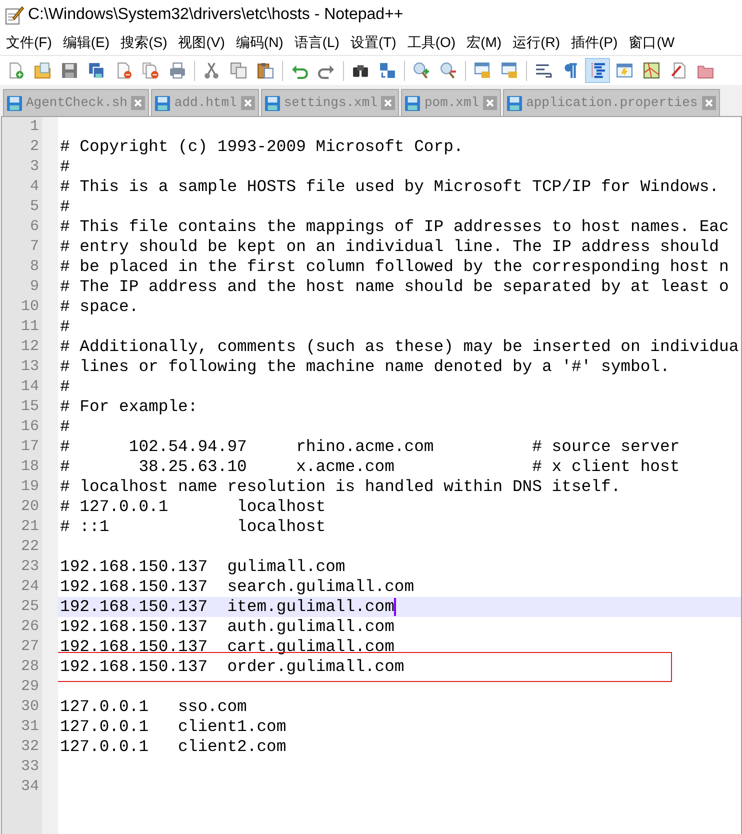  Describe the element at coordinates (29, 606) in the screenshot. I see `line-number: 25` at that location.